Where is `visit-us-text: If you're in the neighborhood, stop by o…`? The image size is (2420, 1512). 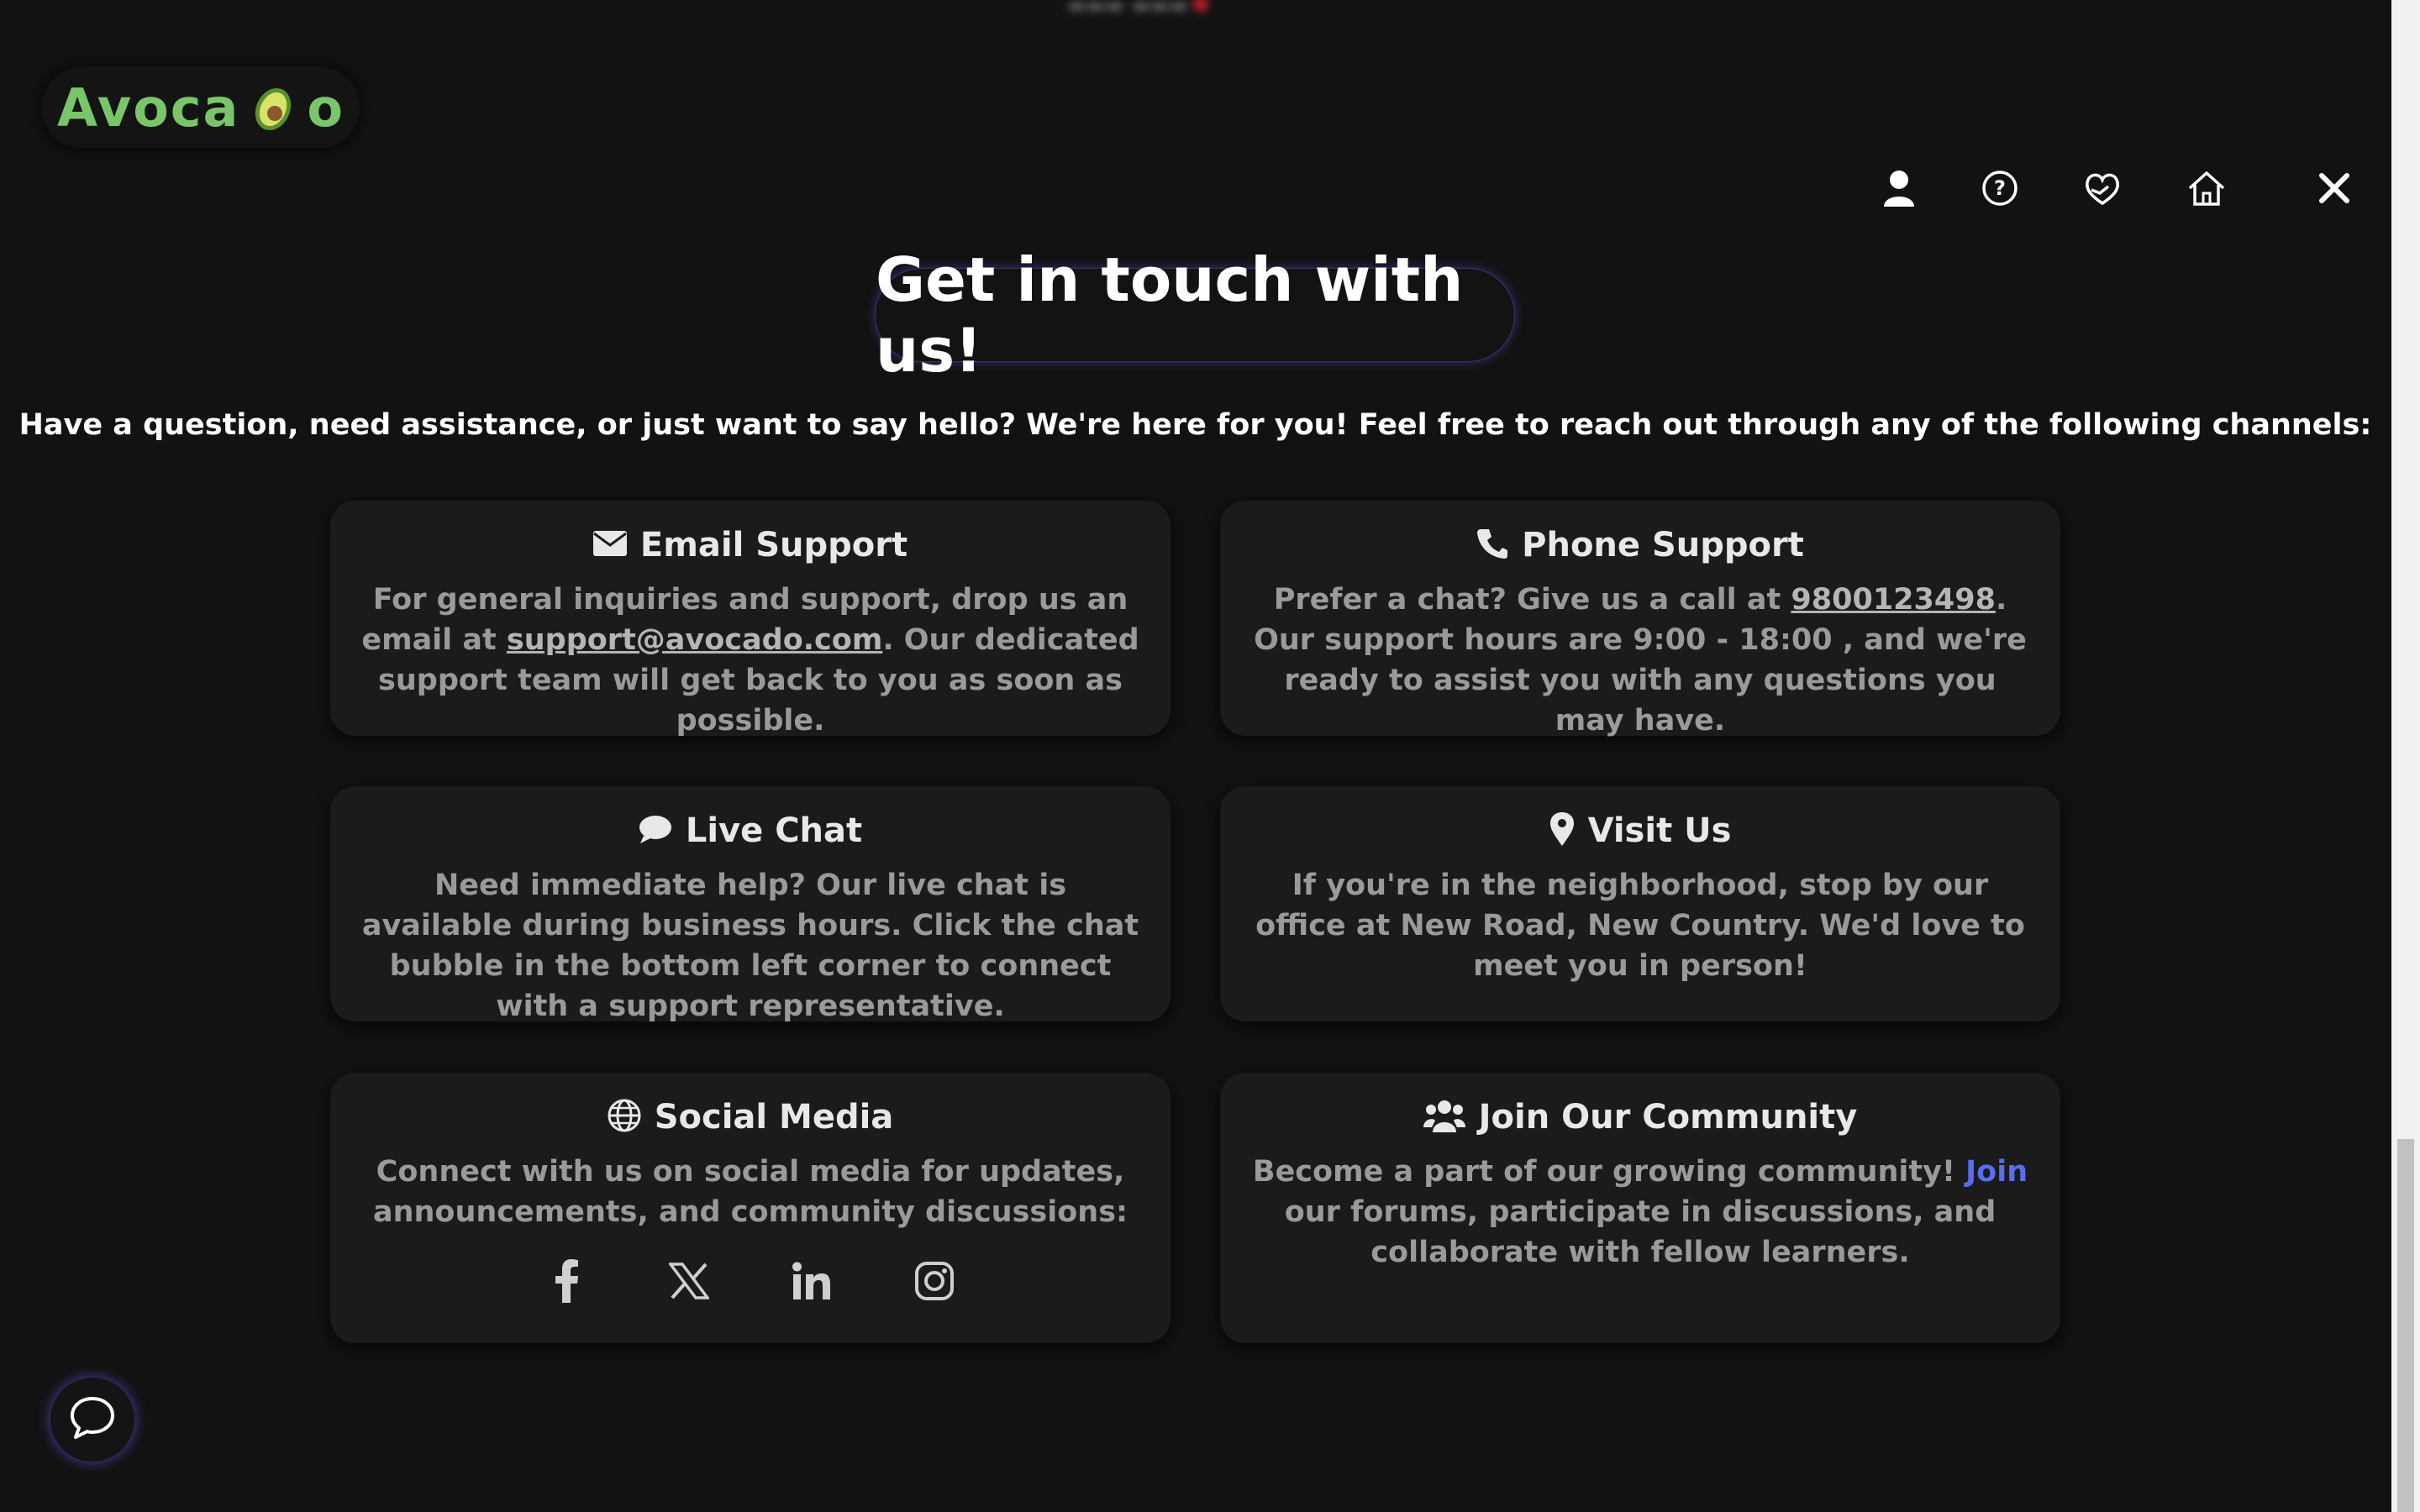
visit-us-text: If you're in the neighborhood, stop by o… is located at coordinates (1640, 926).